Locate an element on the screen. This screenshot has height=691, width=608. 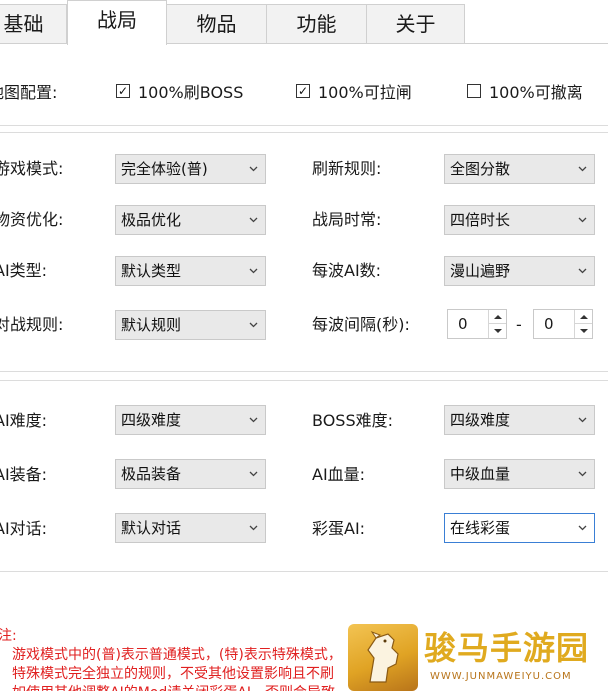
wave-interval-min-stepper: 0 is located at coordinates (477, 324).